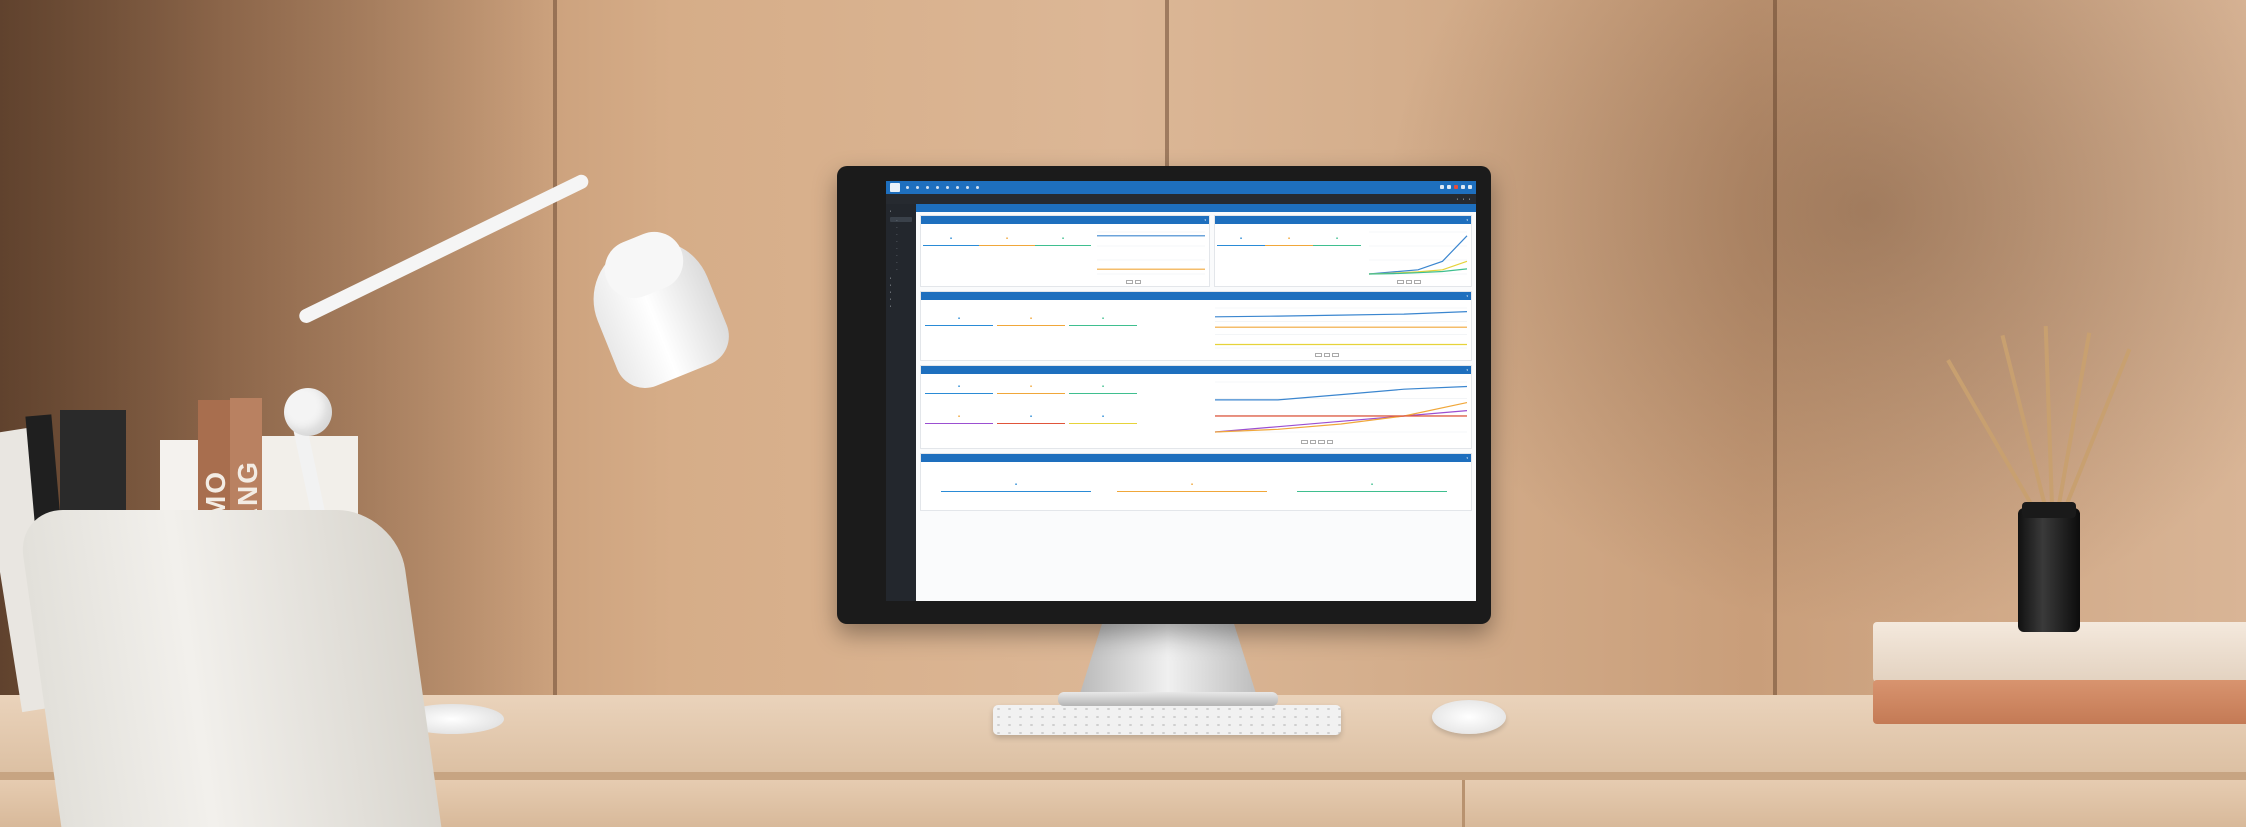  What do you see at coordinates (1469, 717) in the screenshot?
I see `mouse` at bounding box center [1469, 717].